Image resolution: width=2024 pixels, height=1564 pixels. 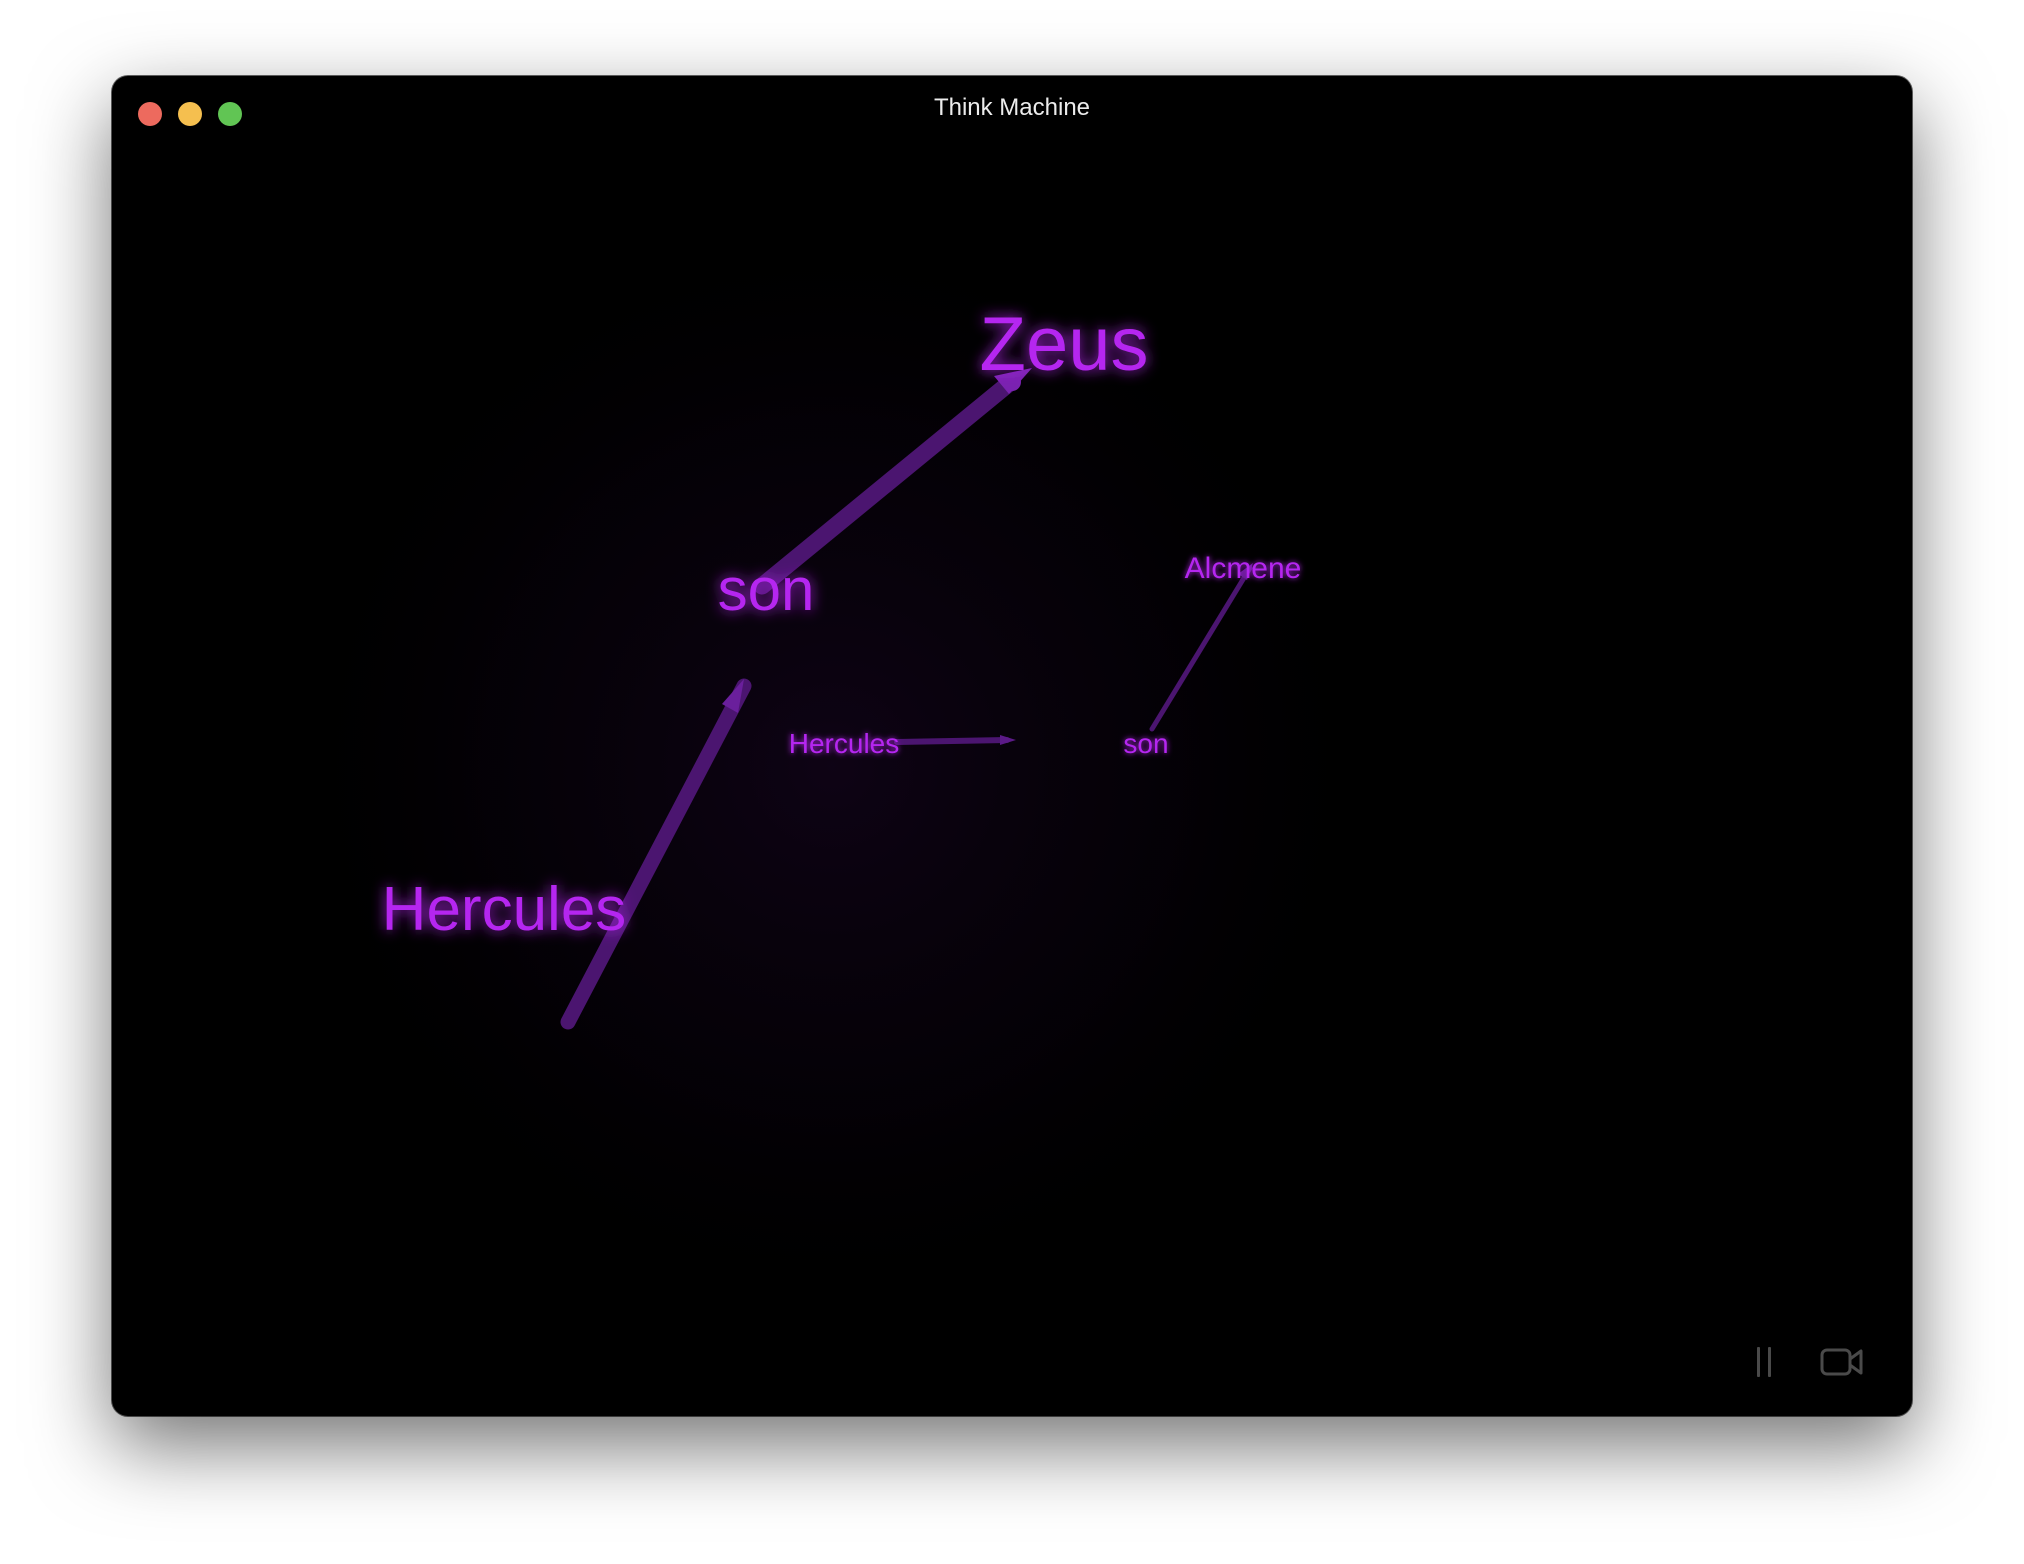 I want to click on playback-controls, so click(x=1807, y=1362).